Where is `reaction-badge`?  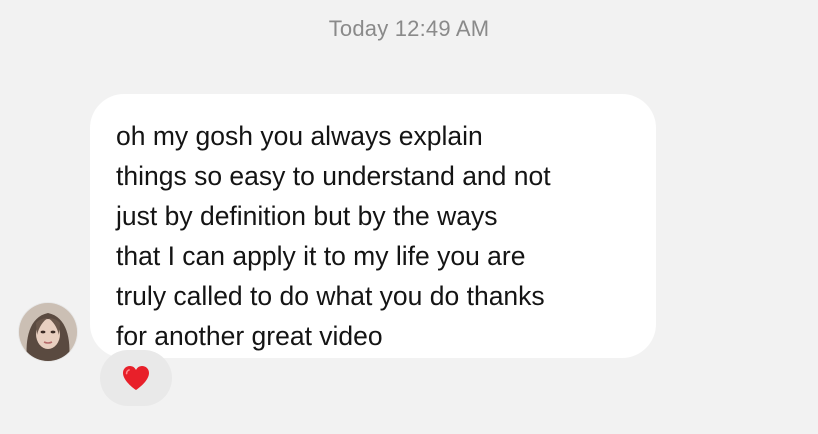
reaction-badge is located at coordinates (136, 378).